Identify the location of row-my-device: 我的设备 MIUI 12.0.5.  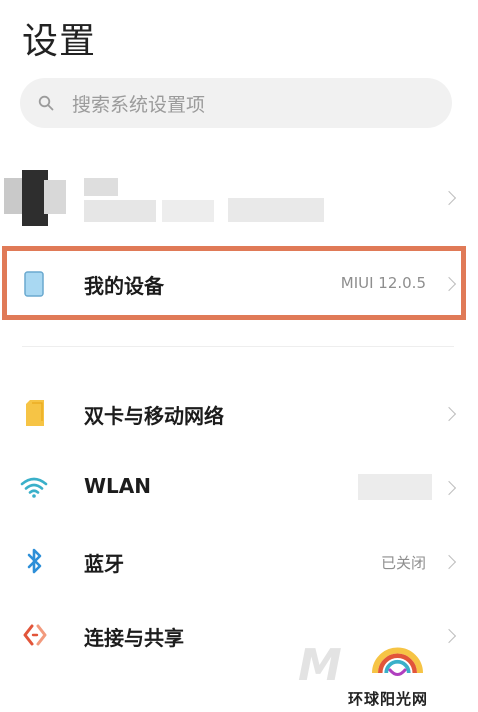
(239, 283).